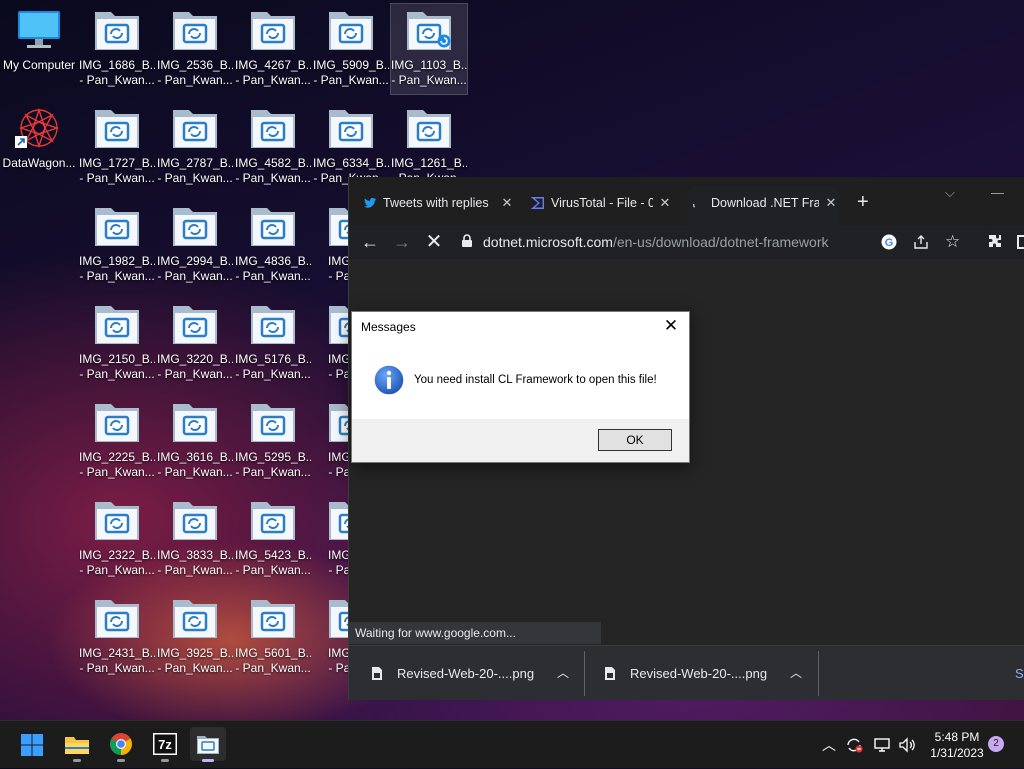  Describe the element at coordinates (402, 242) in the screenshot. I see `forward-arrow-icon: →` at that location.